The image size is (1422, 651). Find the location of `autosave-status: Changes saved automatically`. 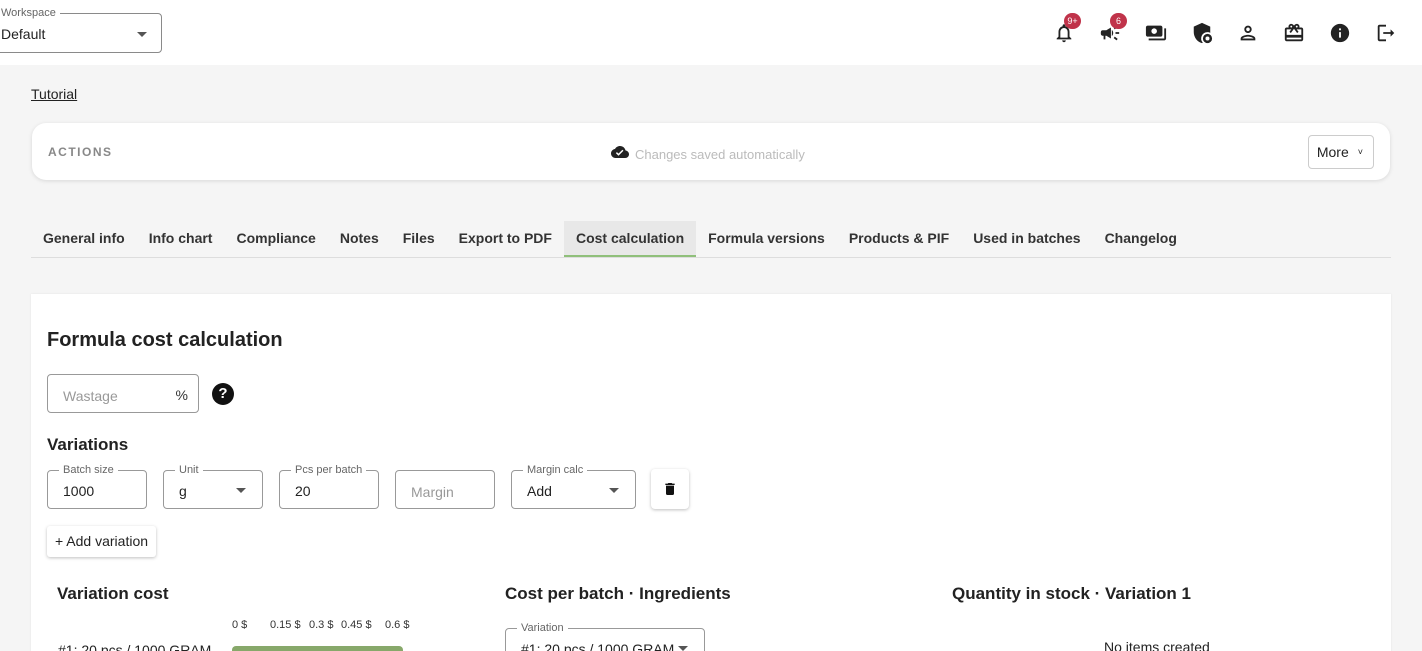

autosave-status: Changes saved automatically is located at coordinates (708, 153).